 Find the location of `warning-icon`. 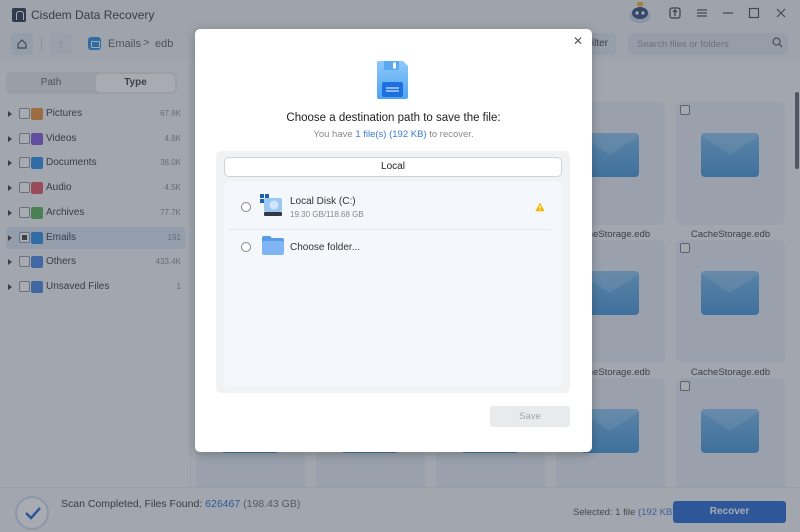

warning-icon is located at coordinates (540, 207).